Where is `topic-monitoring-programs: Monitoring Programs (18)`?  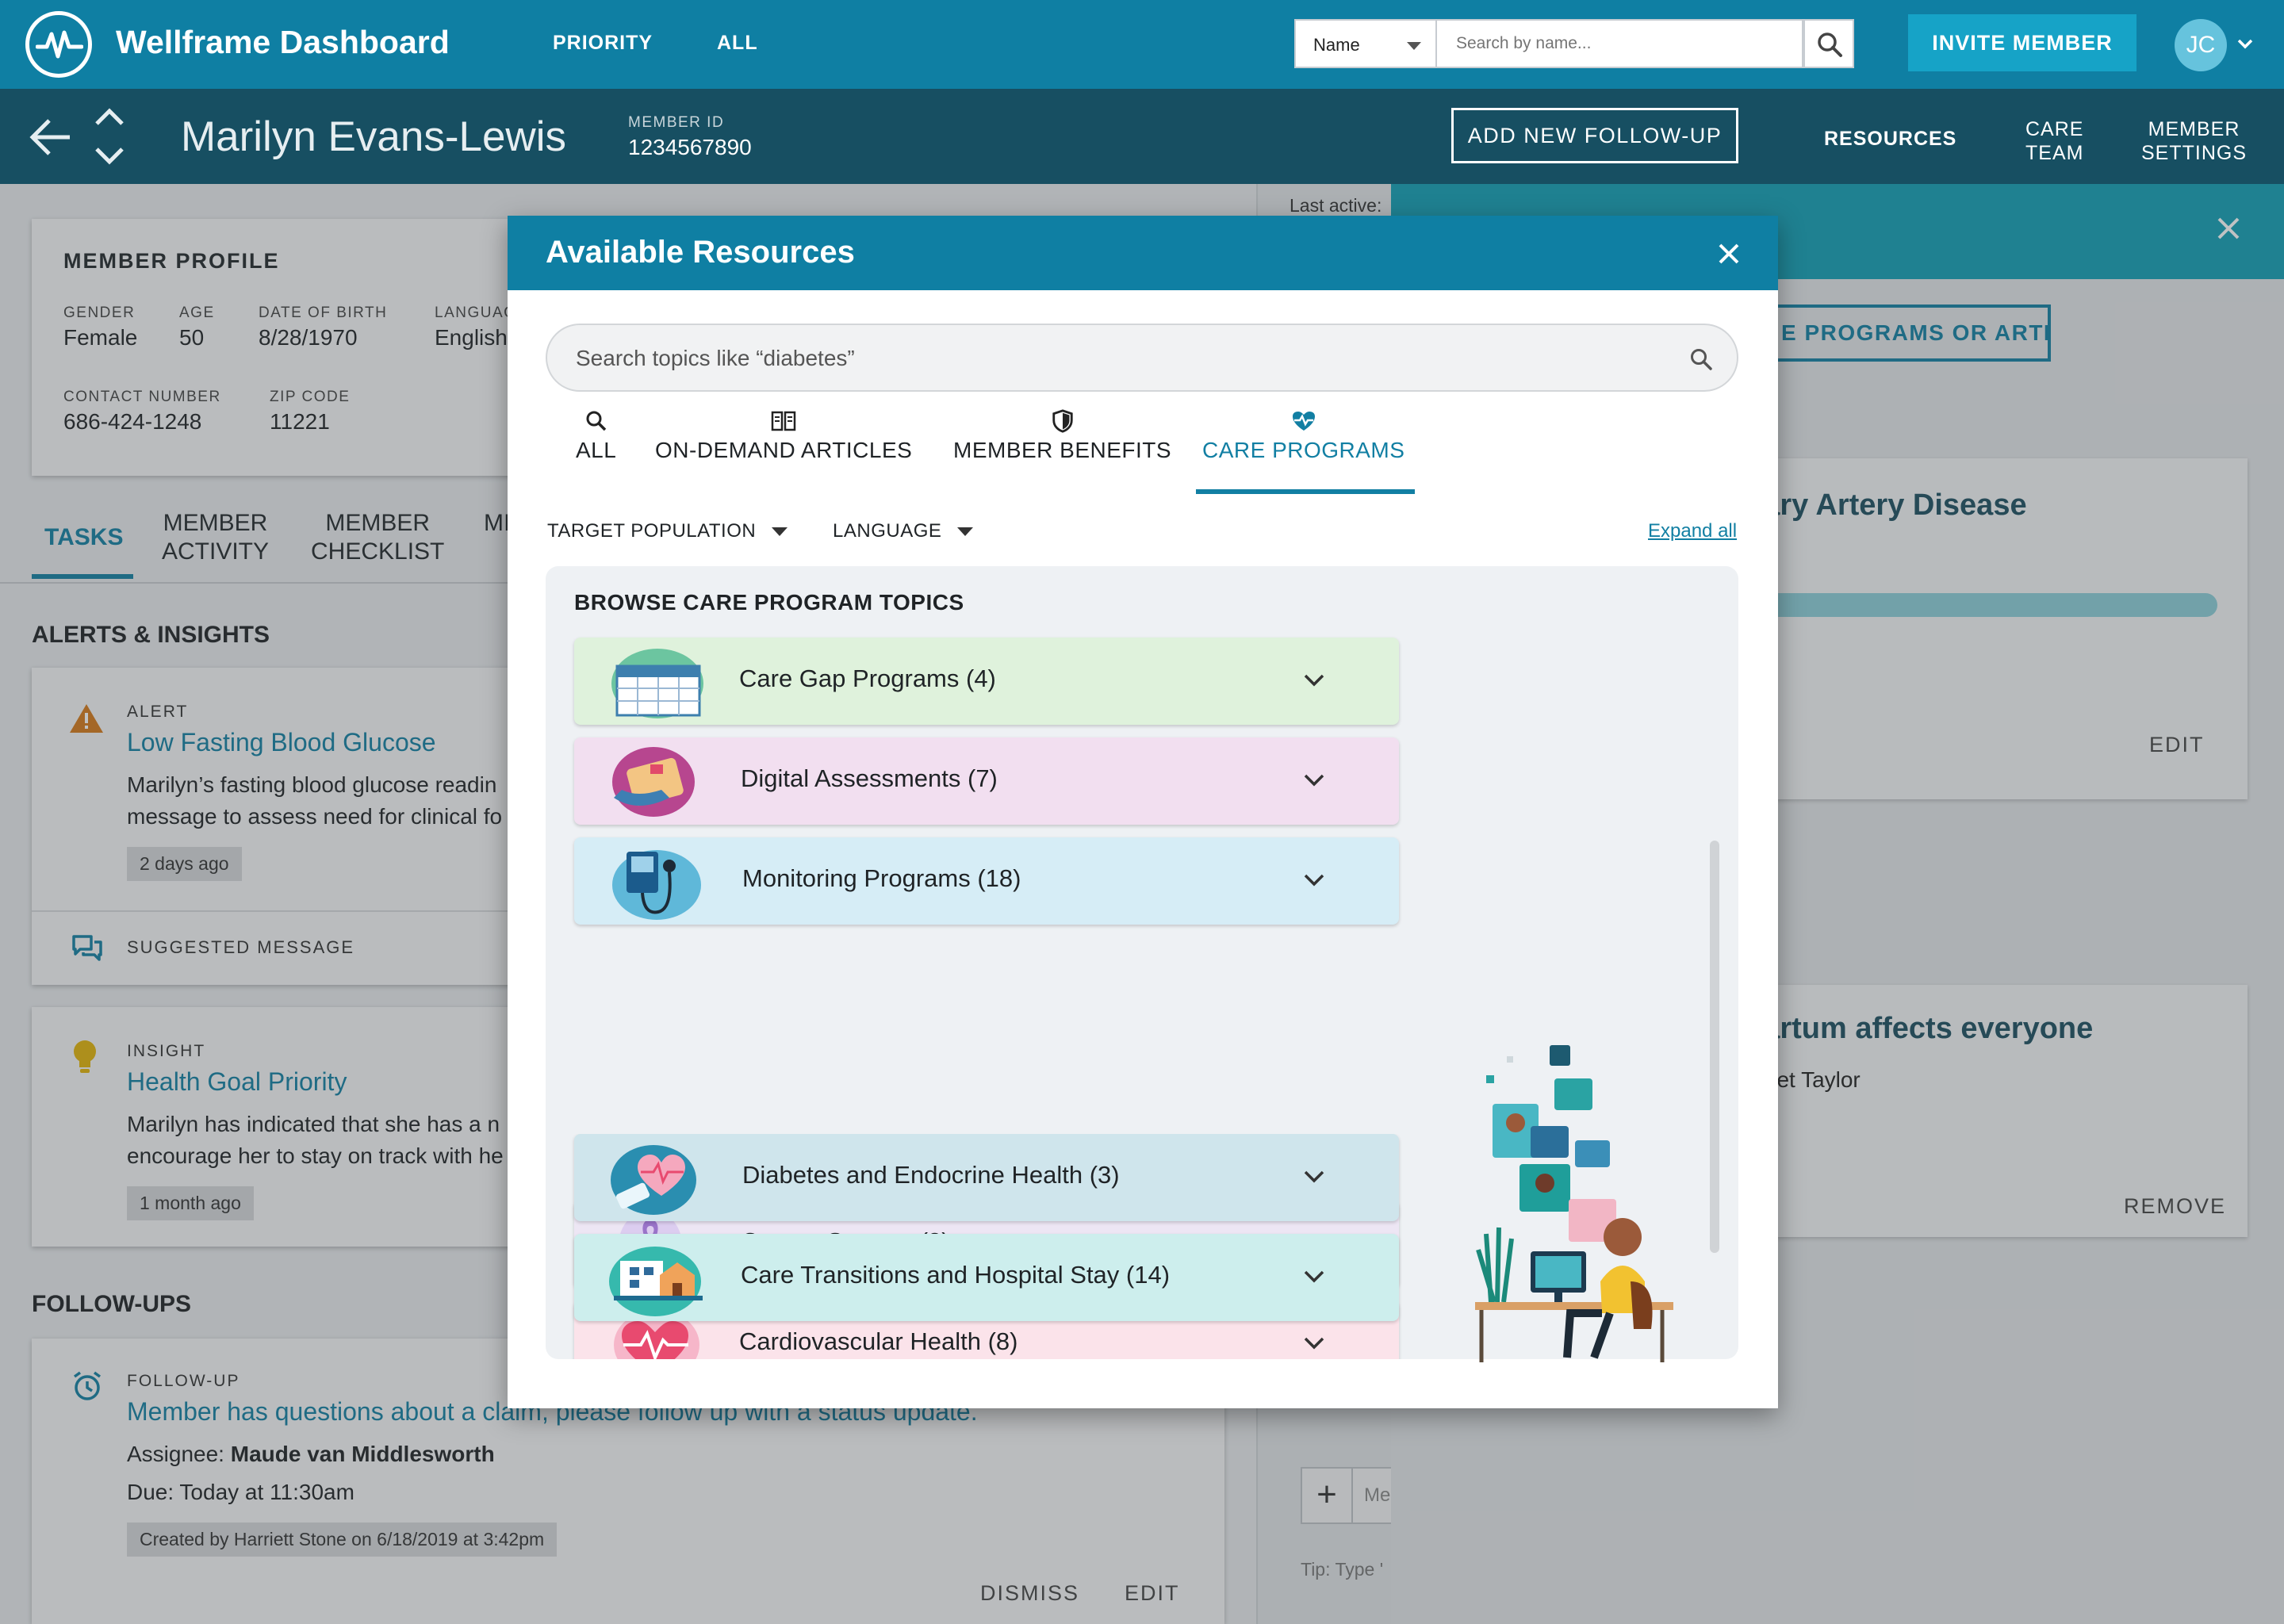 topic-monitoring-programs: Monitoring Programs (18) is located at coordinates (986, 881).